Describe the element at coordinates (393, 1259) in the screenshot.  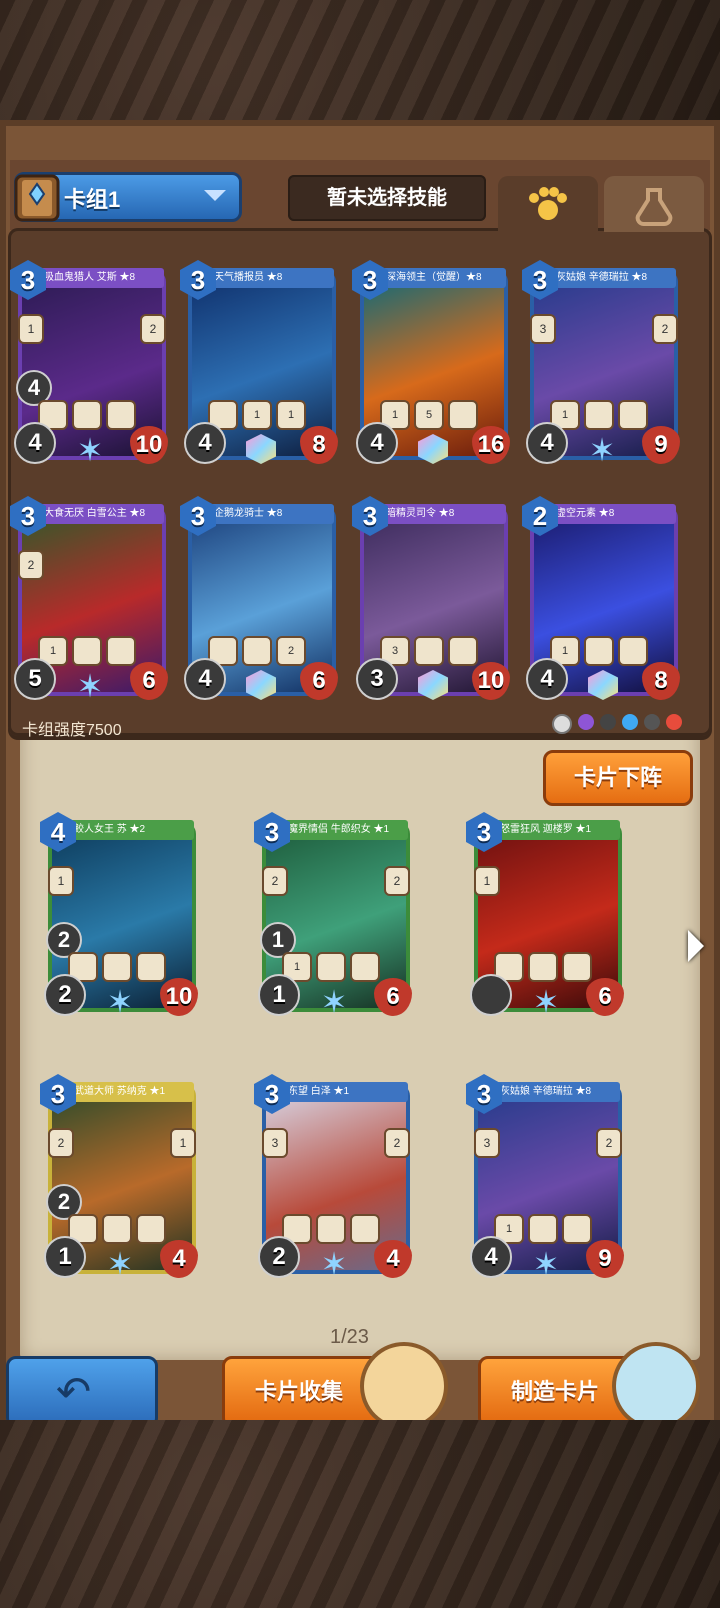
I see `card-health: 4` at that location.